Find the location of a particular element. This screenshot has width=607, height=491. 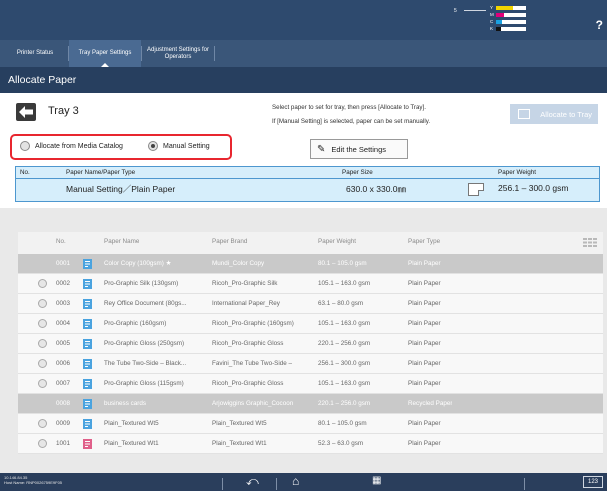

grid-view-icon is located at coordinates (590, 242).